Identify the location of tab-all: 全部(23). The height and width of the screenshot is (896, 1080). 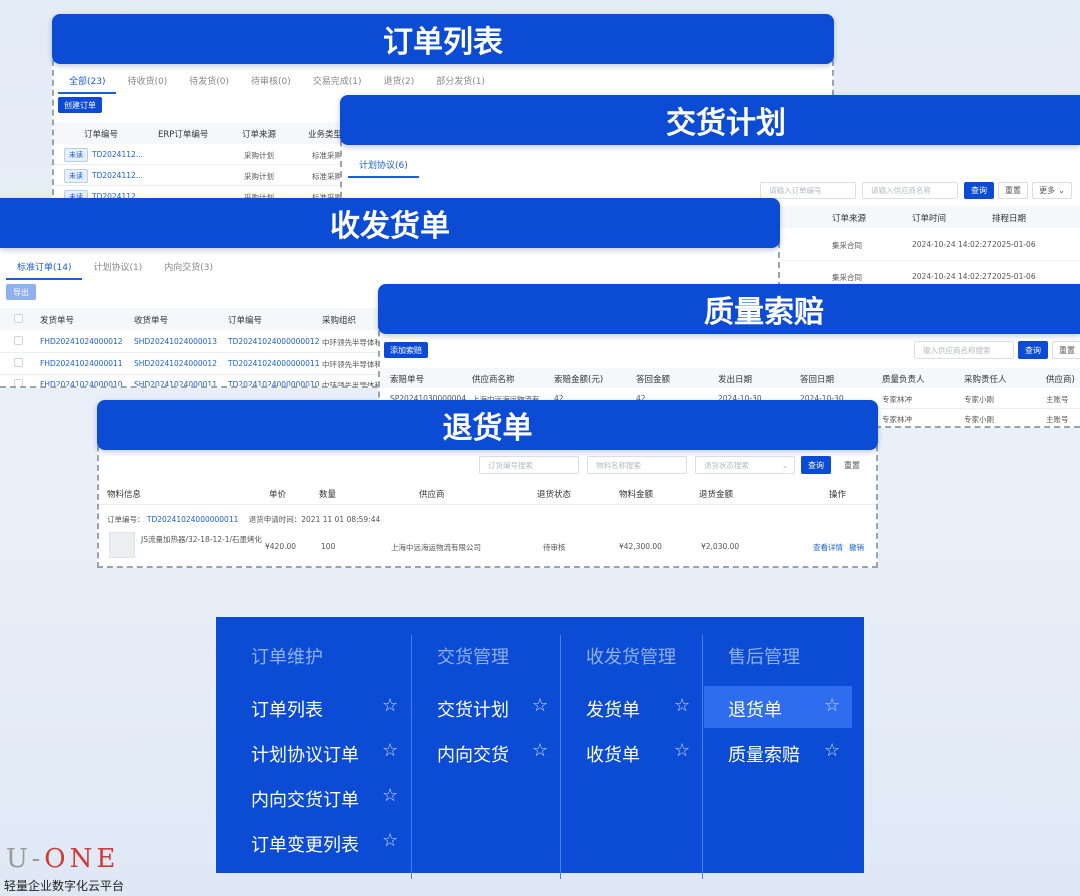
(87, 84).